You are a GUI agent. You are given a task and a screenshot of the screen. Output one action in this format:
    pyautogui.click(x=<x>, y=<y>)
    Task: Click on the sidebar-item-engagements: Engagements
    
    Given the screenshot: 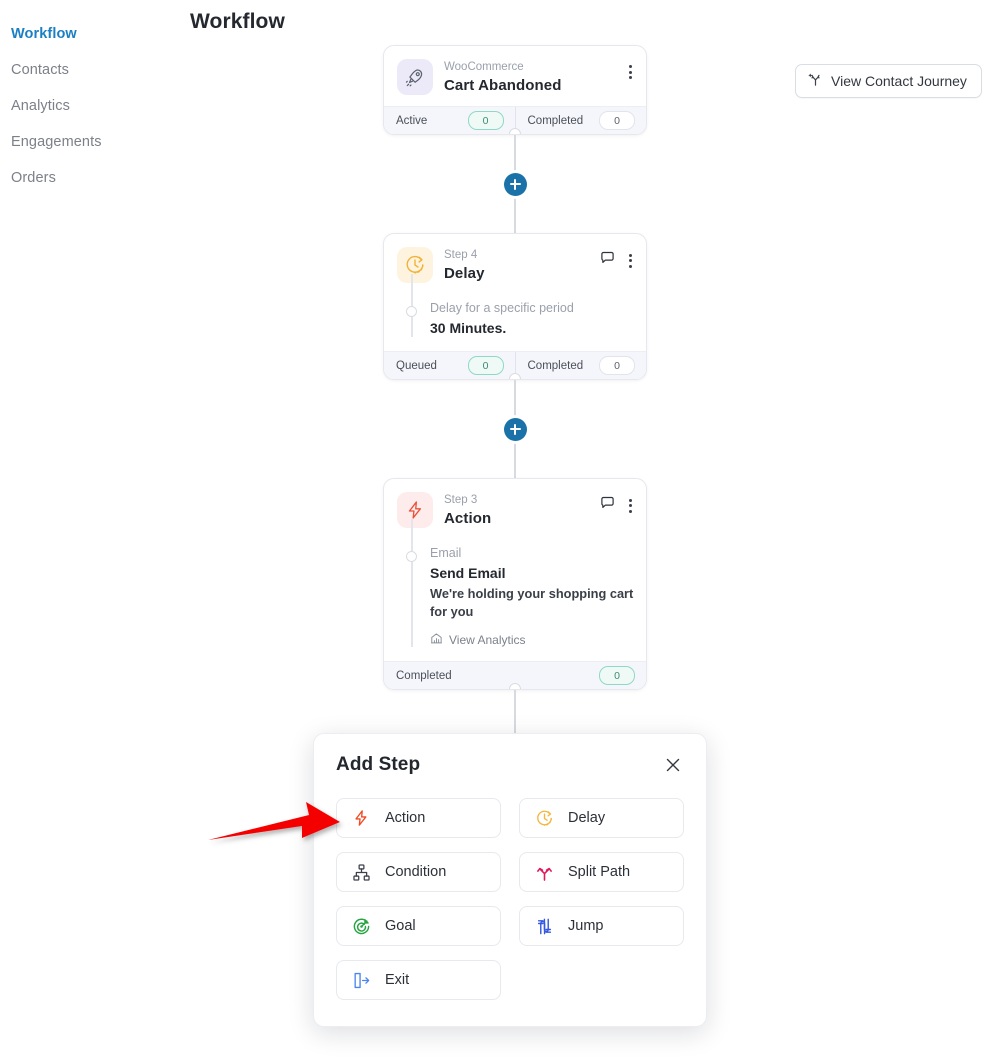 What is the action you would take?
    pyautogui.click(x=85, y=142)
    